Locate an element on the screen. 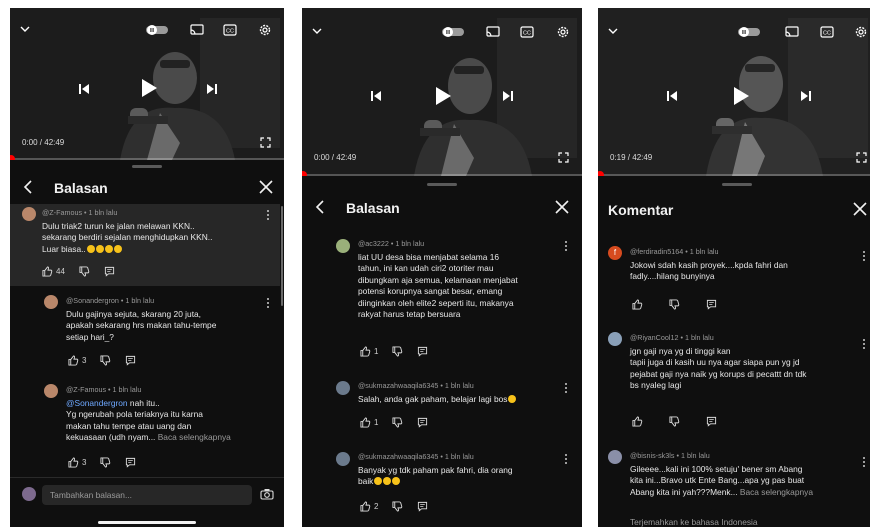  like-button: 44 is located at coordinates (53, 271).